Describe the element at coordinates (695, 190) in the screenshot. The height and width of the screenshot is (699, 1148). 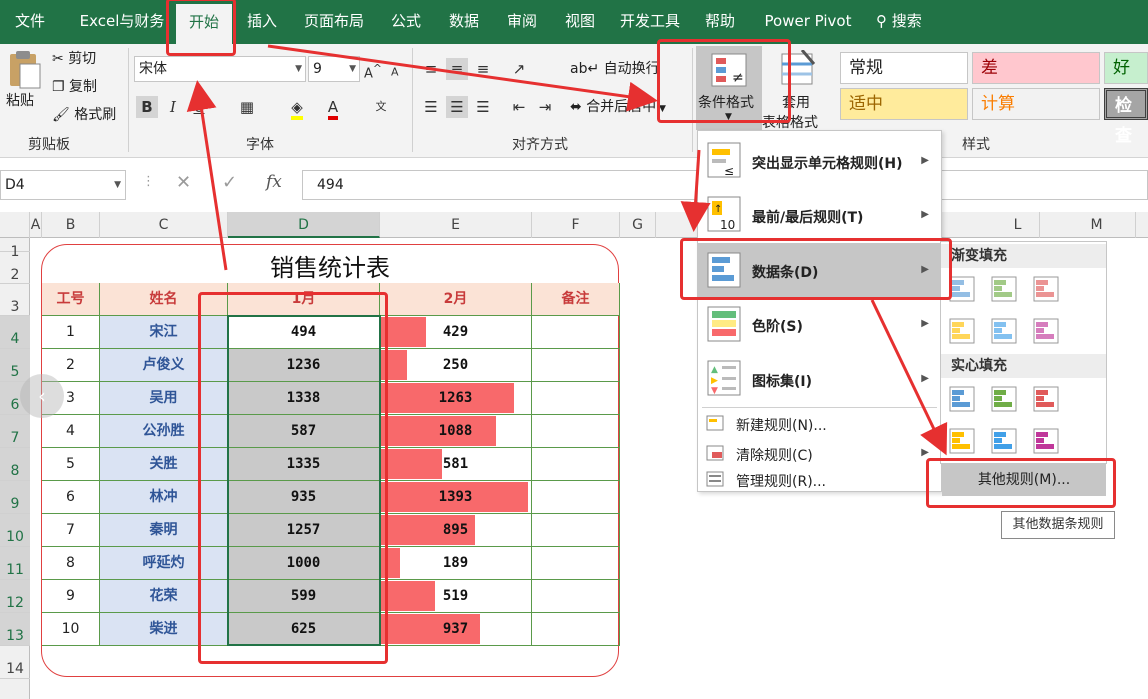
I see `arrow-cond-format-to-data-bars` at that location.